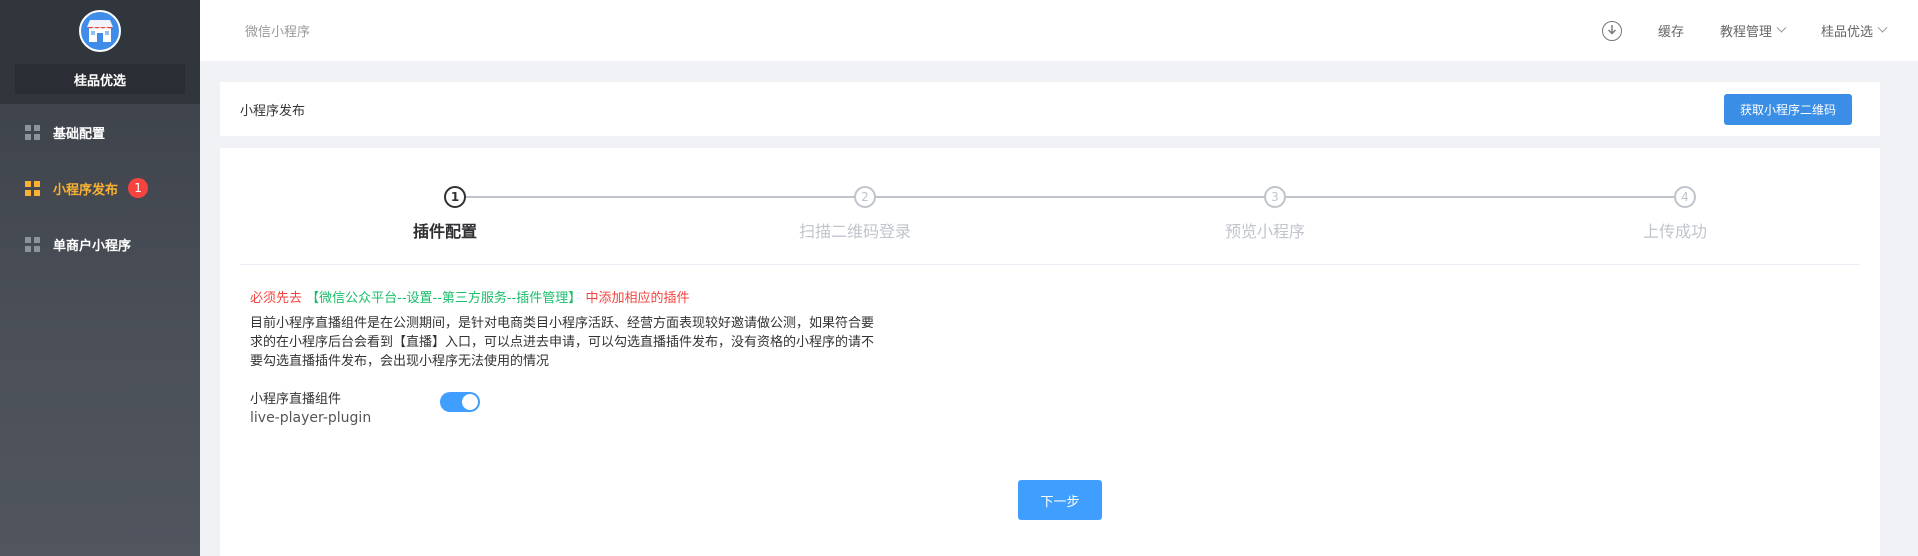 The height and width of the screenshot is (556, 1918). What do you see at coordinates (1675, 231) in the screenshot?
I see `step-4-label: 上传成功` at bounding box center [1675, 231].